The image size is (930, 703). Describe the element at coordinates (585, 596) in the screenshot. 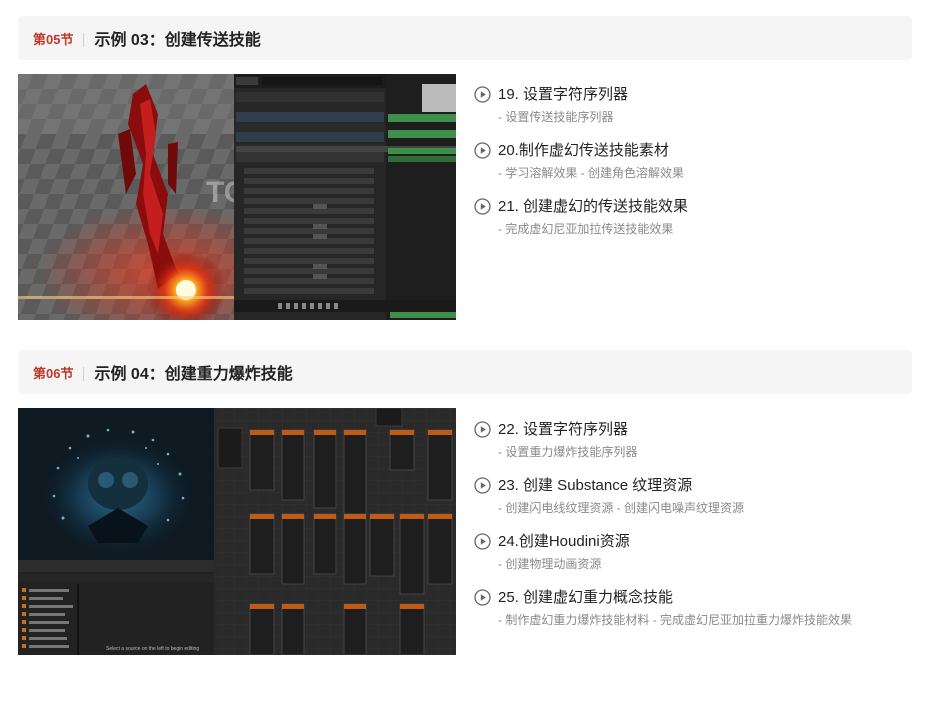

I see `lesson-title: 25. 创建虚幻重力概念技能` at that location.